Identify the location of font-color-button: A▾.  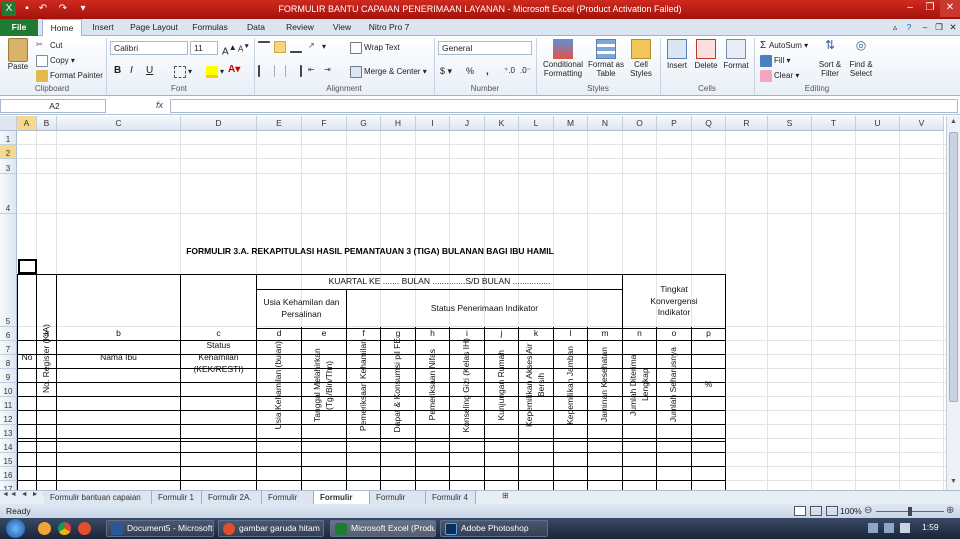
(234, 69).